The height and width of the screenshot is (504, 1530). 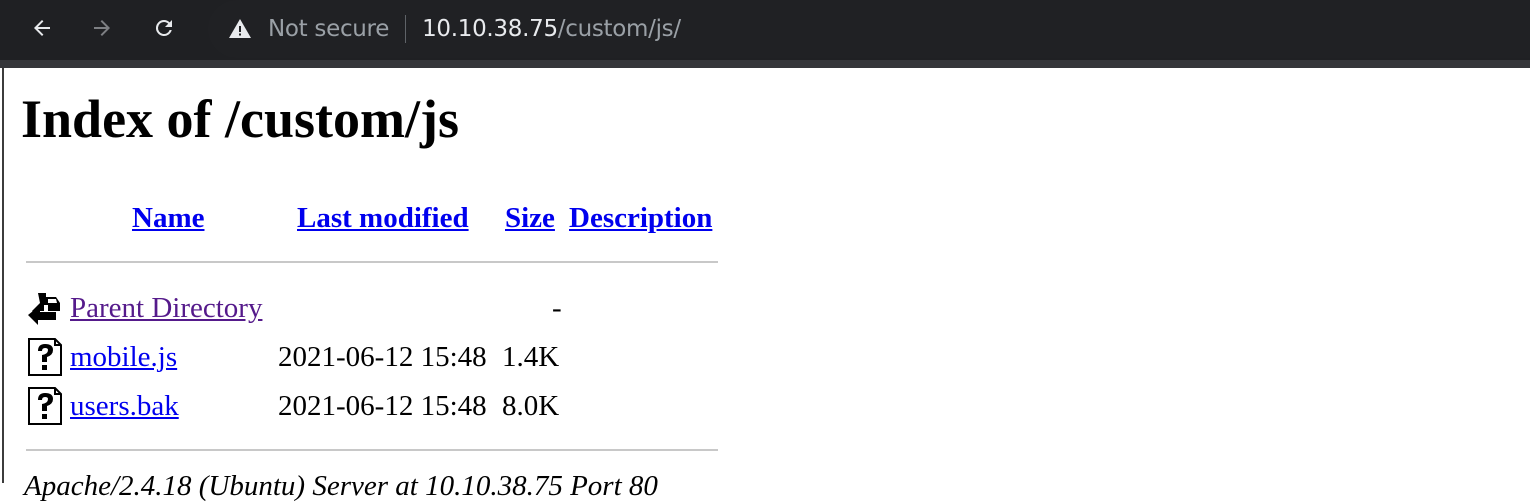 I want to click on sort-by-last-modified-link: Last modified, so click(x=383, y=218).